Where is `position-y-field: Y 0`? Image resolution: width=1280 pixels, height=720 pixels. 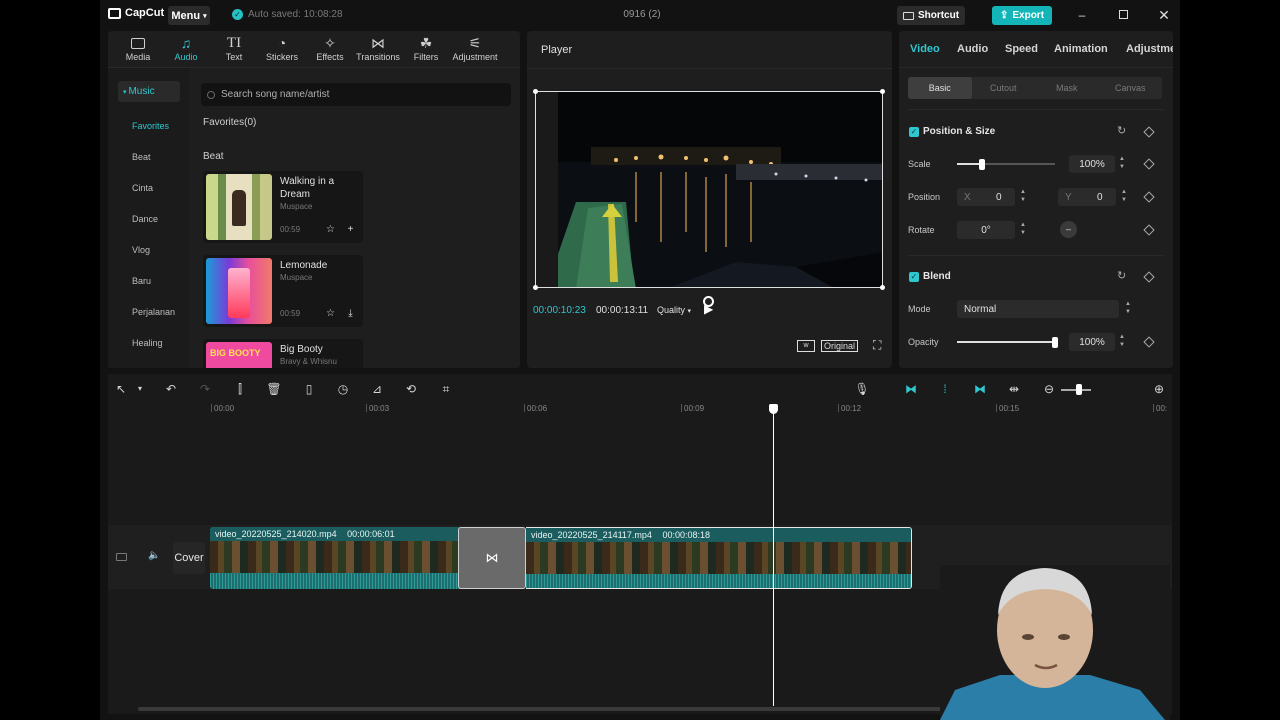 position-y-field: Y 0 is located at coordinates (1087, 197).